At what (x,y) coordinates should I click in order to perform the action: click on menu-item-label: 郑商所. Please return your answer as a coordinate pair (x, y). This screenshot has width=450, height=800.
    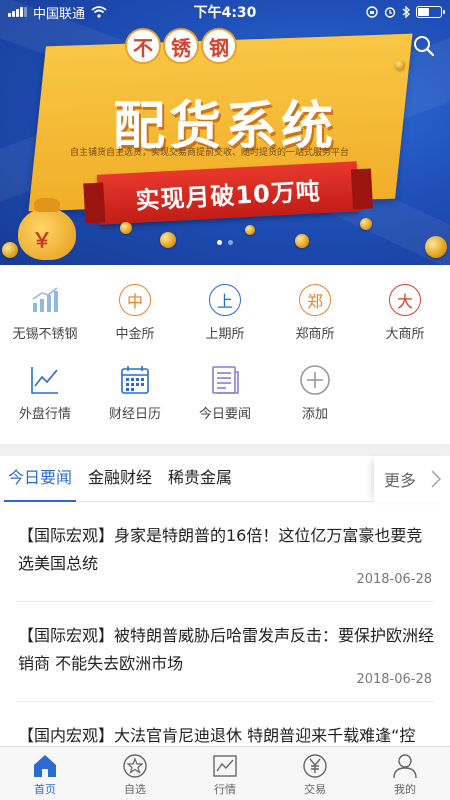
    Looking at the image, I should click on (315, 334).